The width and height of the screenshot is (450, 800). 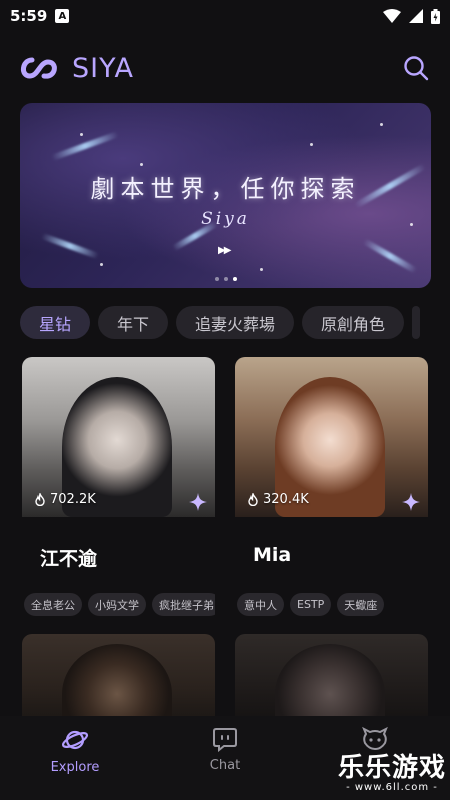 What do you see at coordinates (416, 322) in the screenshot?
I see `tab-more` at bounding box center [416, 322].